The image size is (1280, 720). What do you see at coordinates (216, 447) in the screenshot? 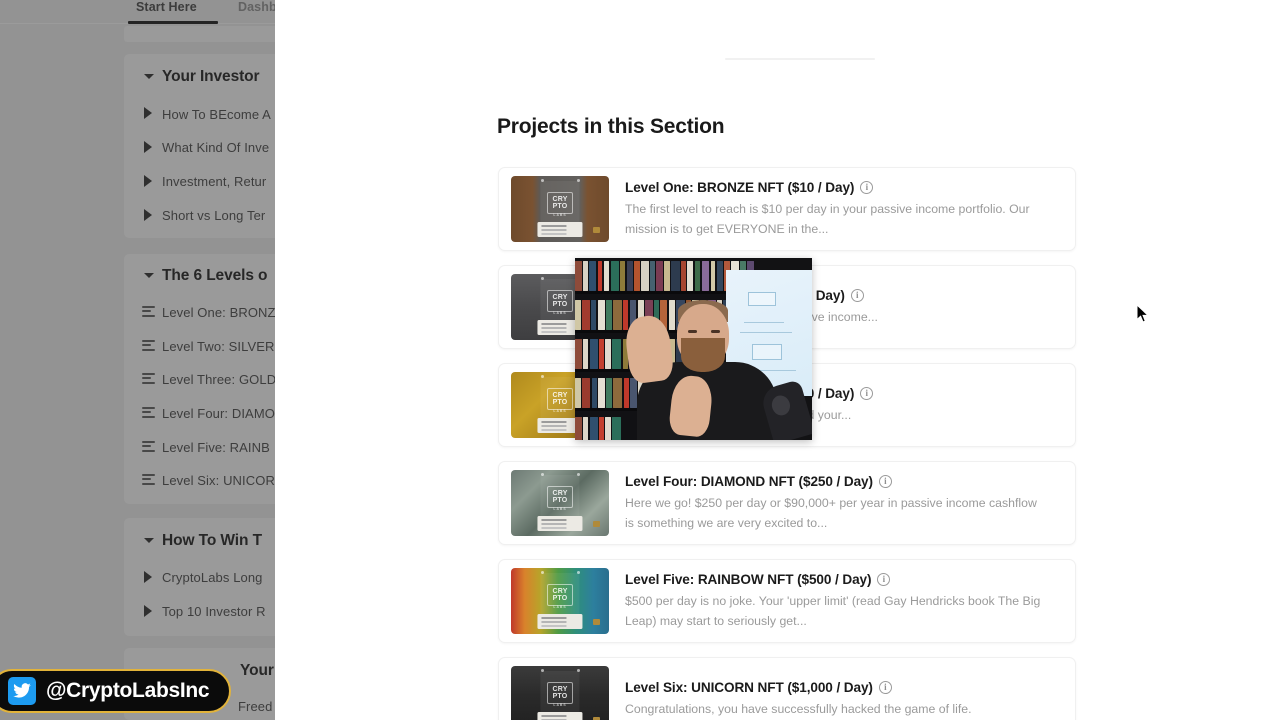
I see `sidebar-item-level-five: Level Five: RAINB` at bounding box center [216, 447].